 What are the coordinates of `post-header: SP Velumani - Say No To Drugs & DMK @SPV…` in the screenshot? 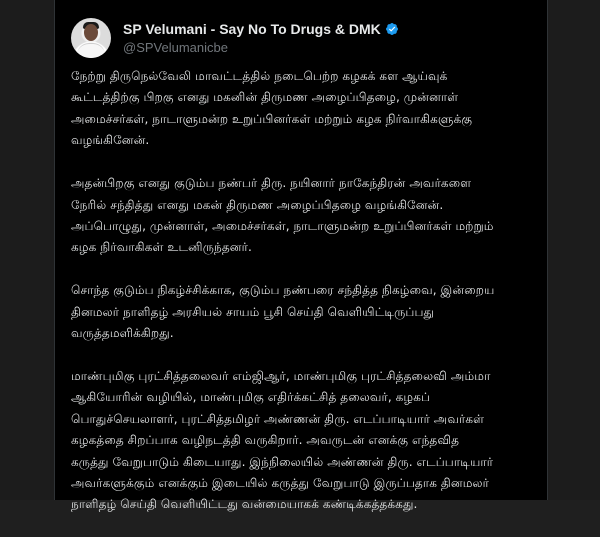 It's located at (235, 38).